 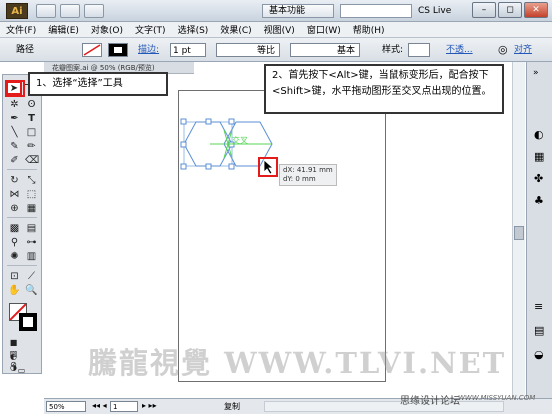 What do you see at coordinates (99, 405) in the screenshot?
I see `artboard-nav-prev-icon: ◂◂ ◂` at bounding box center [99, 405].